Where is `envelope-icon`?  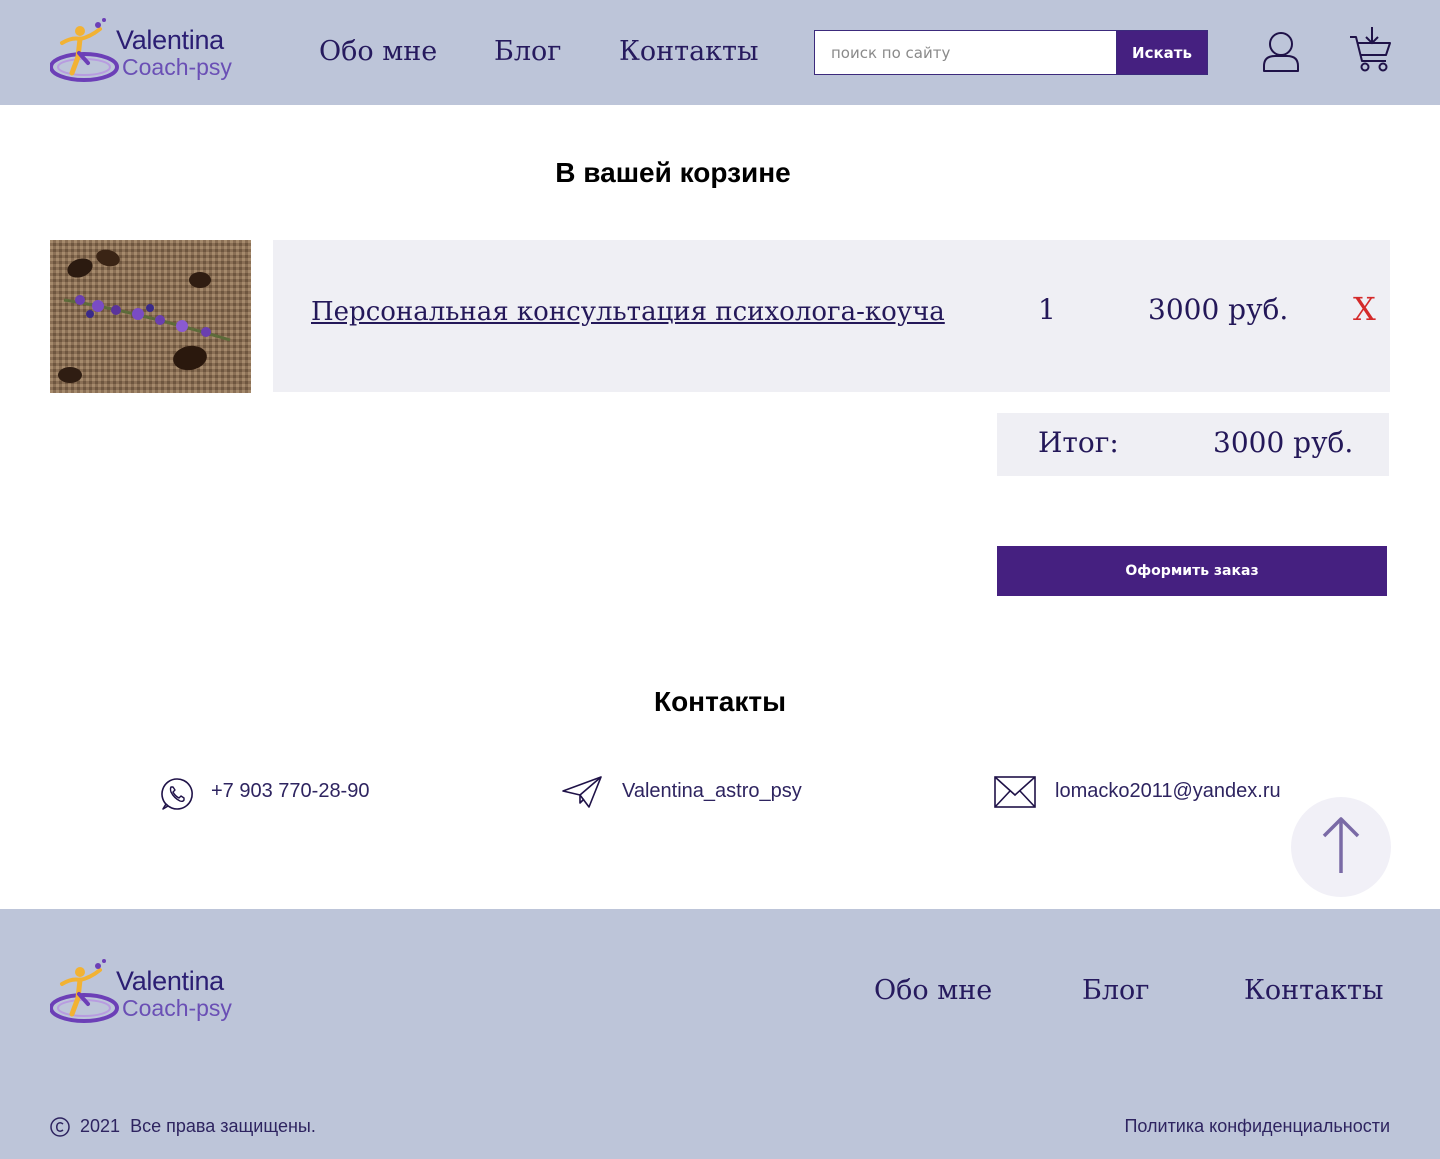
envelope-icon is located at coordinates (1015, 794).